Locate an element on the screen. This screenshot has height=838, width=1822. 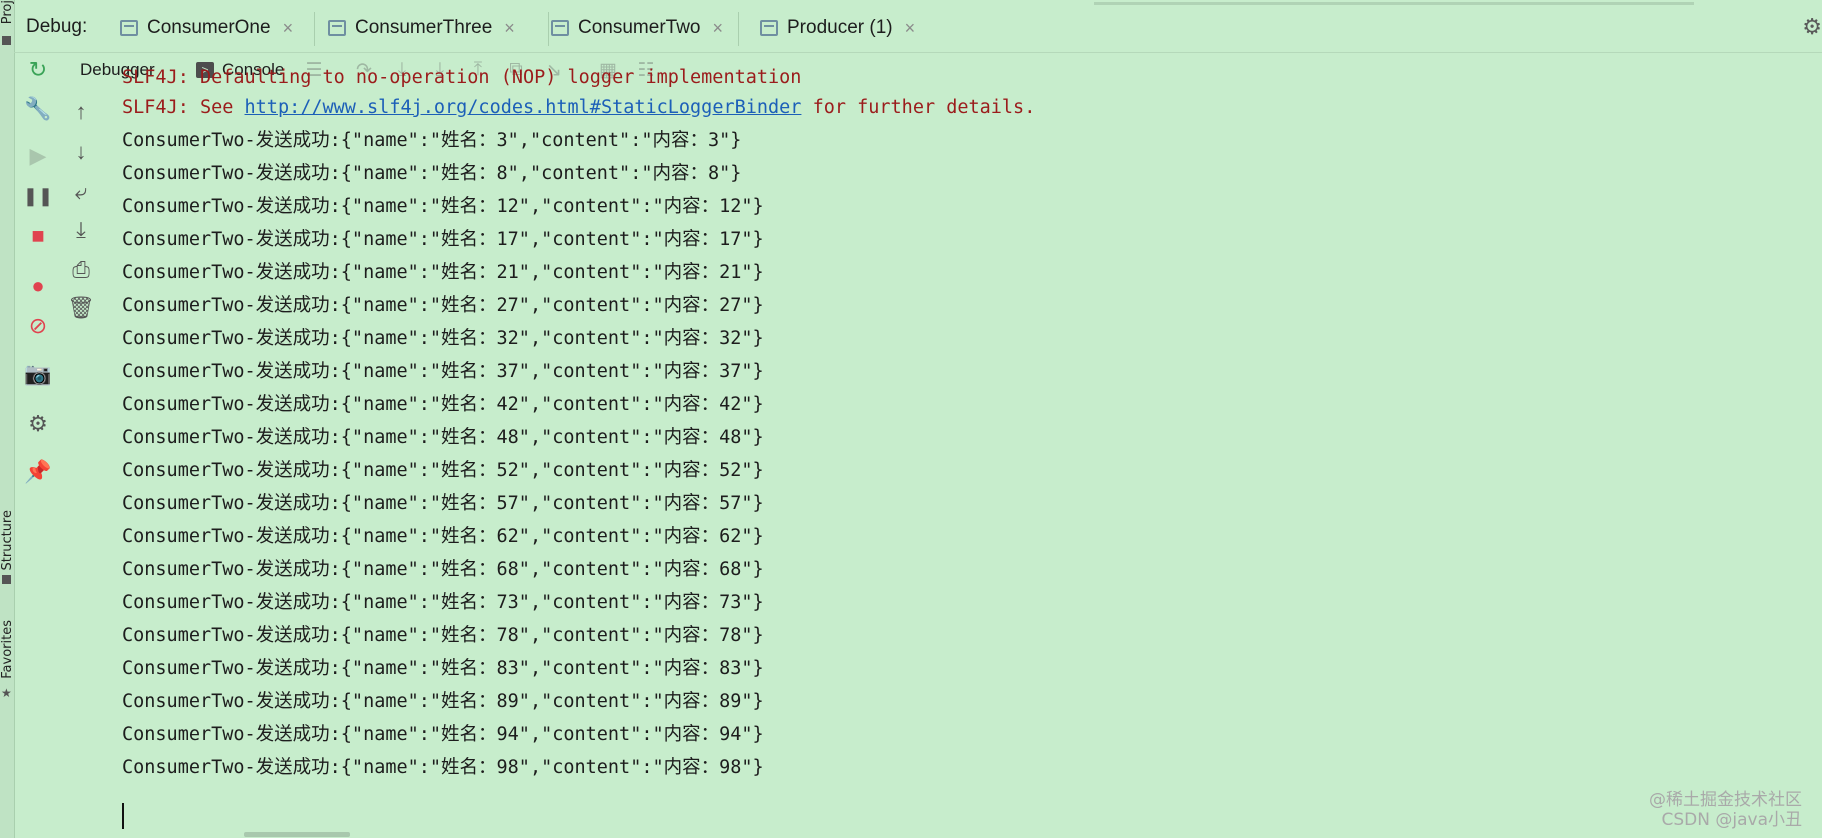
trash-icon: 🗑 is located at coordinates (81, 308).